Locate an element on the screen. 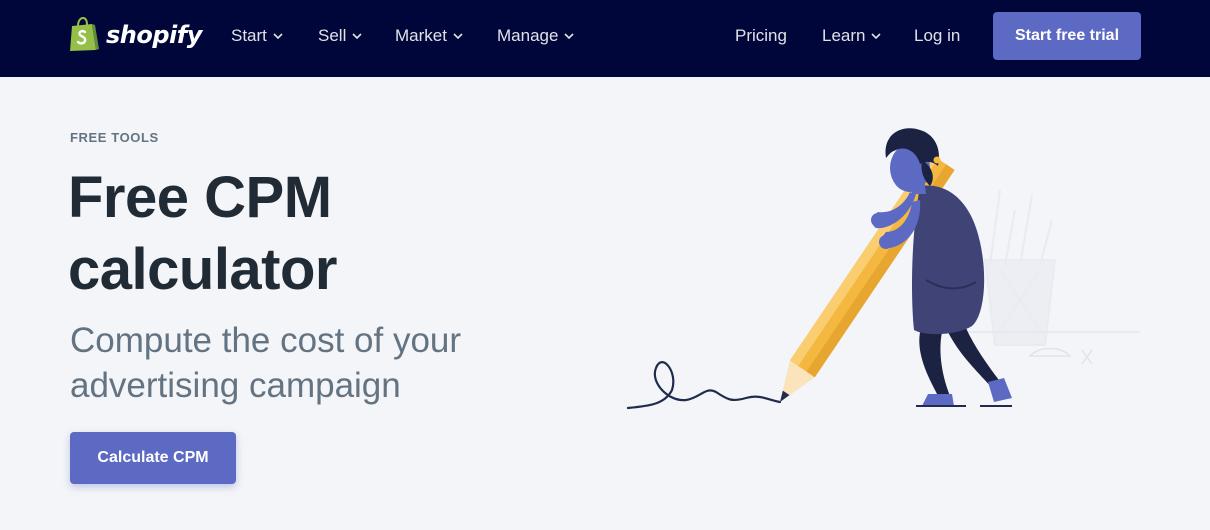 The height and width of the screenshot is (530, 1210). nav-item-manage: Manage is located at coordinates (536, 36).